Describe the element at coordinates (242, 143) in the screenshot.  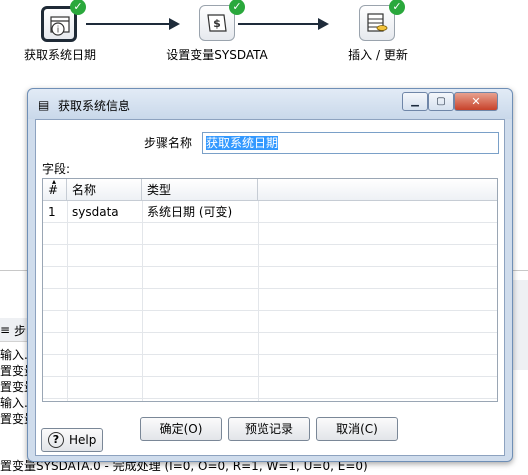
I see `step-name-value: 获取系统日期` at that location.